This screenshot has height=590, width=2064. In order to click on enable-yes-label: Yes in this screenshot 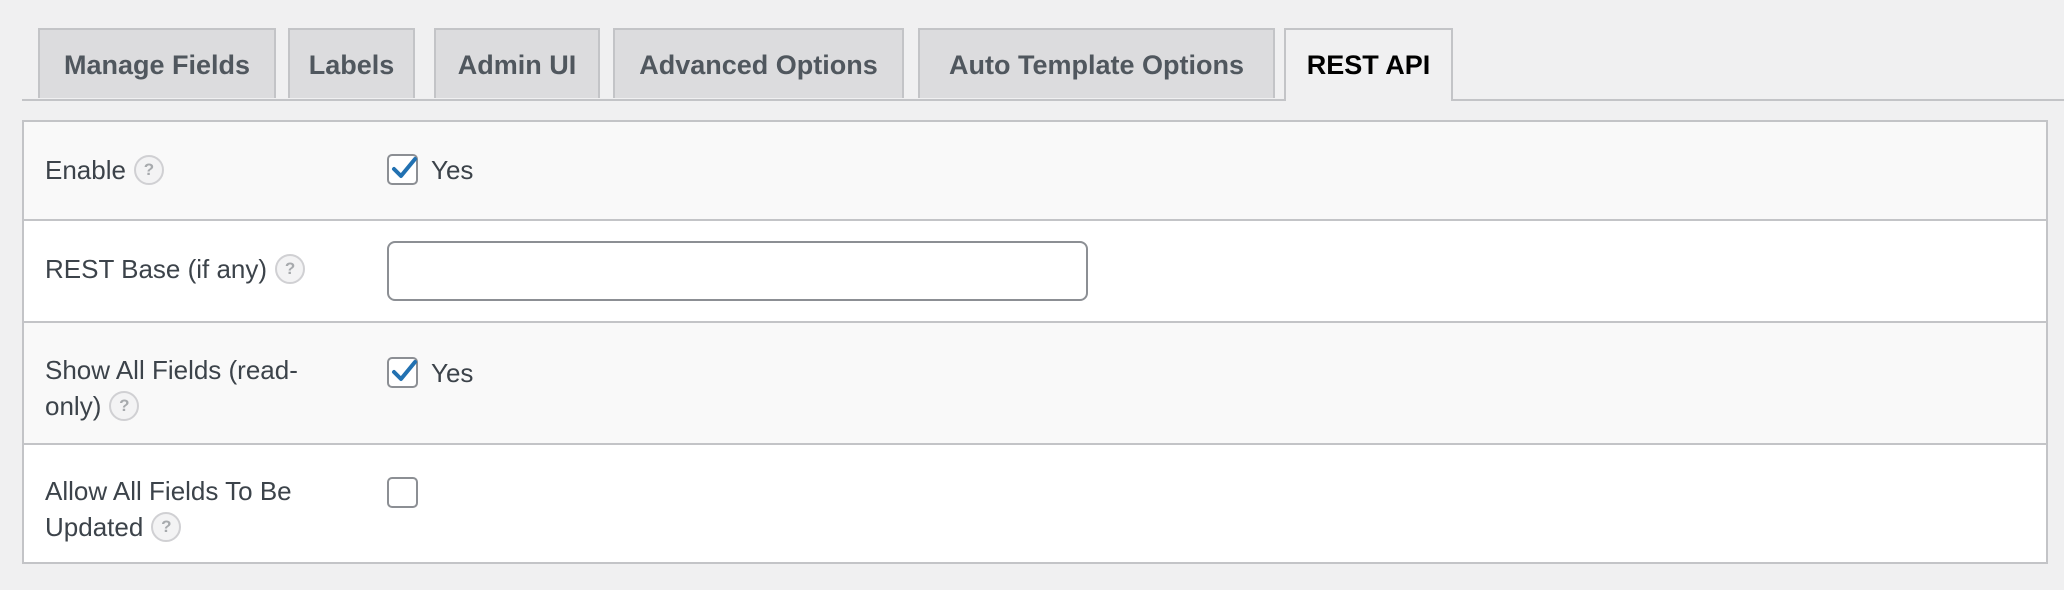, I will do `click(452, 170)`.